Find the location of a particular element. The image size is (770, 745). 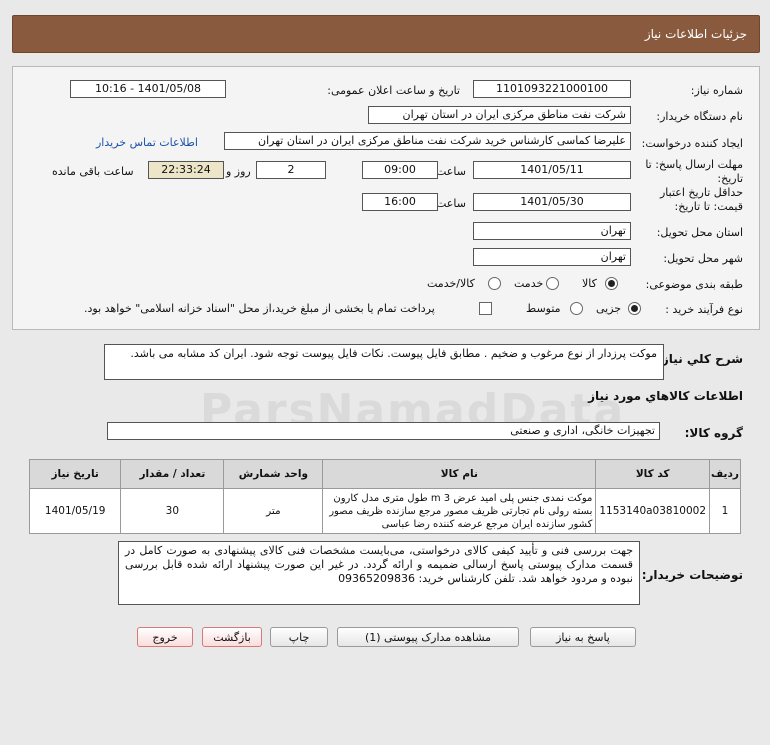

category-label: طبقه بندی موضوعی: is located at coordinates (694, 284).